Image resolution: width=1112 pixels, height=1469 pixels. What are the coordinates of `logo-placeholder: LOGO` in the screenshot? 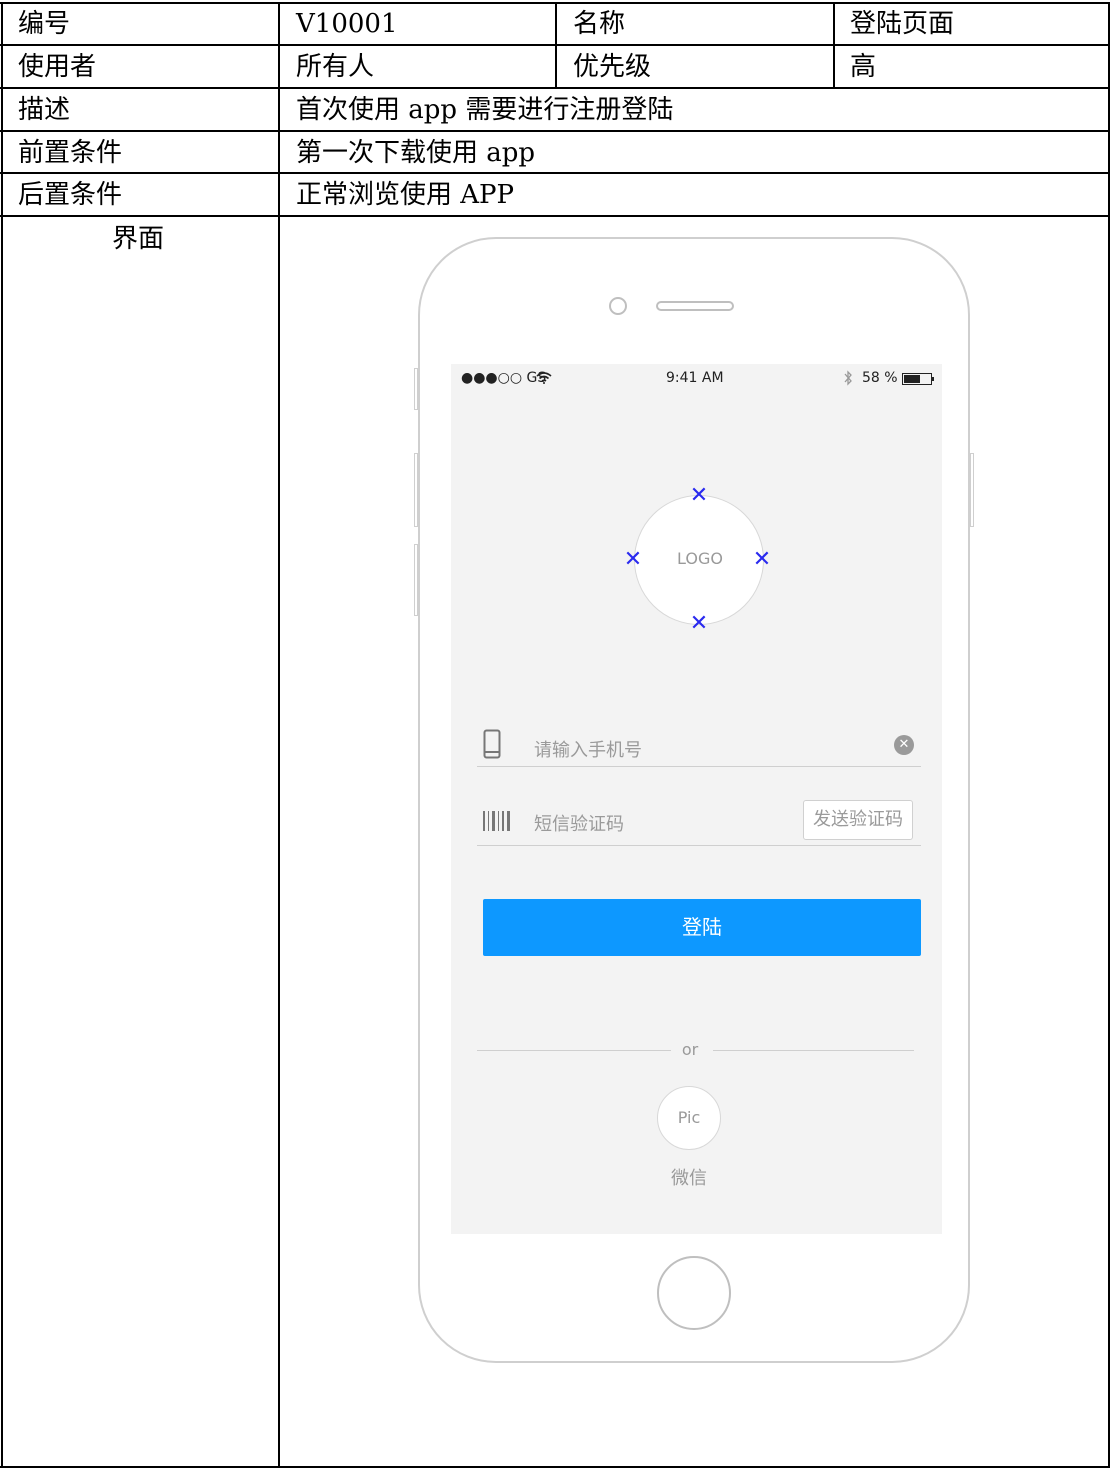 It's located at (699, 560).